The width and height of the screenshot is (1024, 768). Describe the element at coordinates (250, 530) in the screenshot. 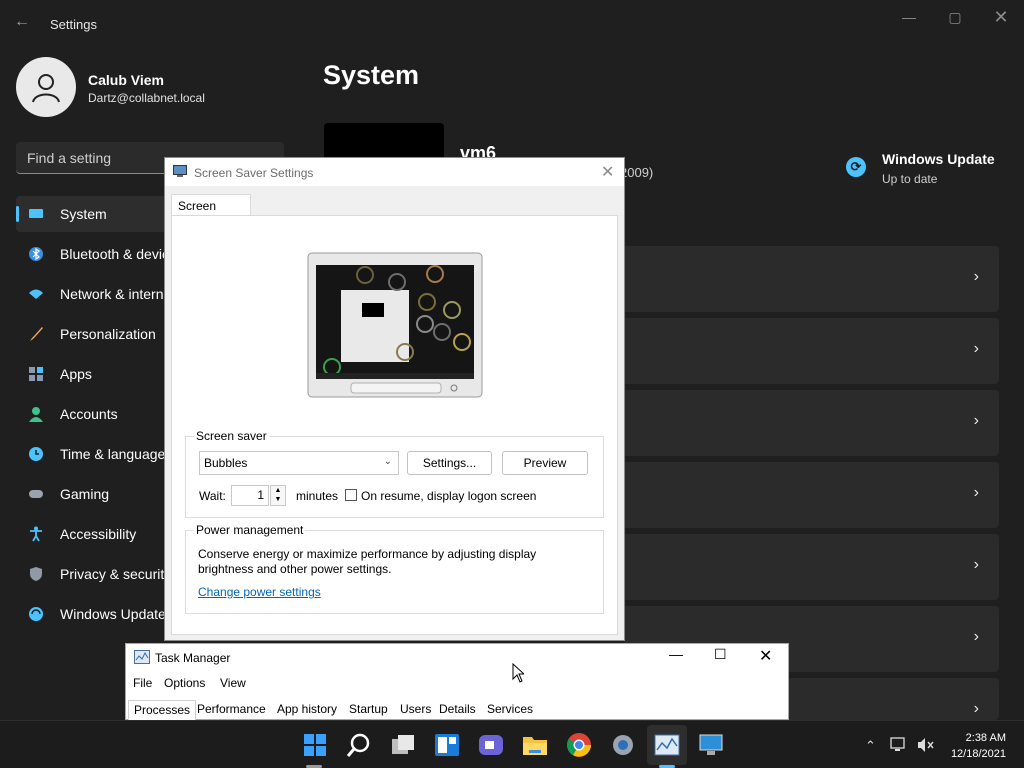

I see `group-label: Power management` at that location.